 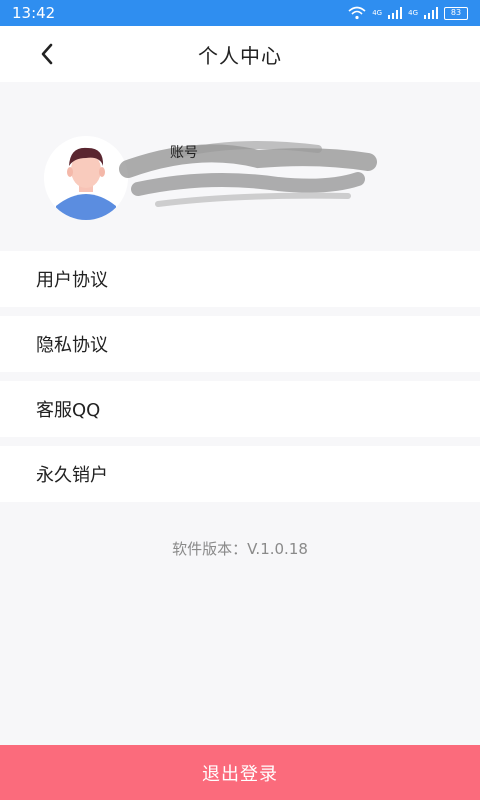 I want to click on redacted-scribble, so click(x=248, y=174).